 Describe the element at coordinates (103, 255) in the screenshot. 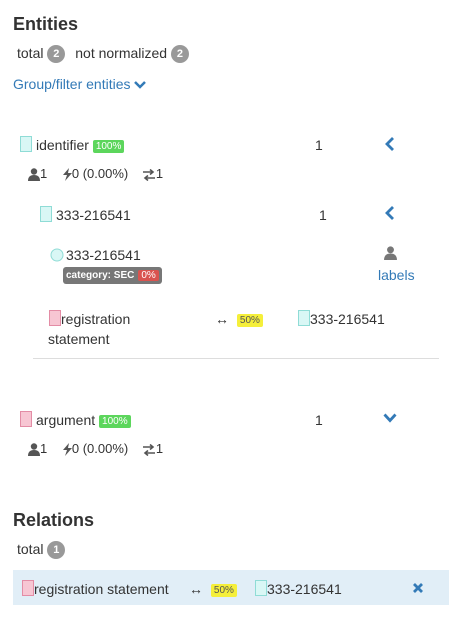

I see `mention-text: 333-216541` at that location.